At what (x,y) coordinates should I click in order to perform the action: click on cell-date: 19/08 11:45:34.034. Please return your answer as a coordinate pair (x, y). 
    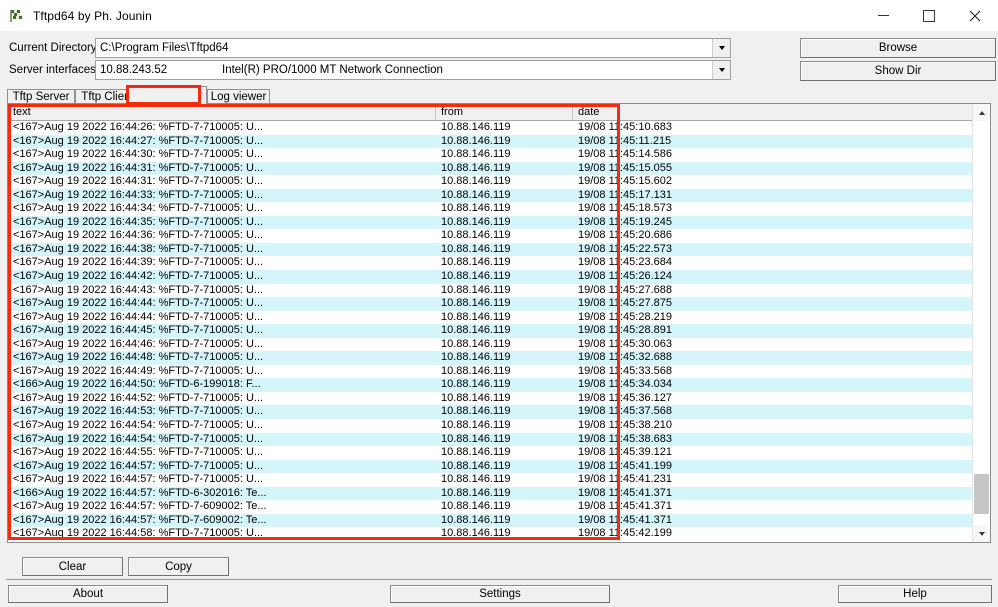
    Looking at the image, I should click on (625, 384).